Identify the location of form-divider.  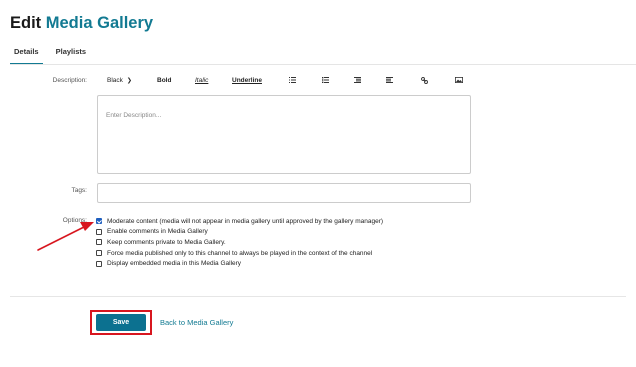
(318, 296).